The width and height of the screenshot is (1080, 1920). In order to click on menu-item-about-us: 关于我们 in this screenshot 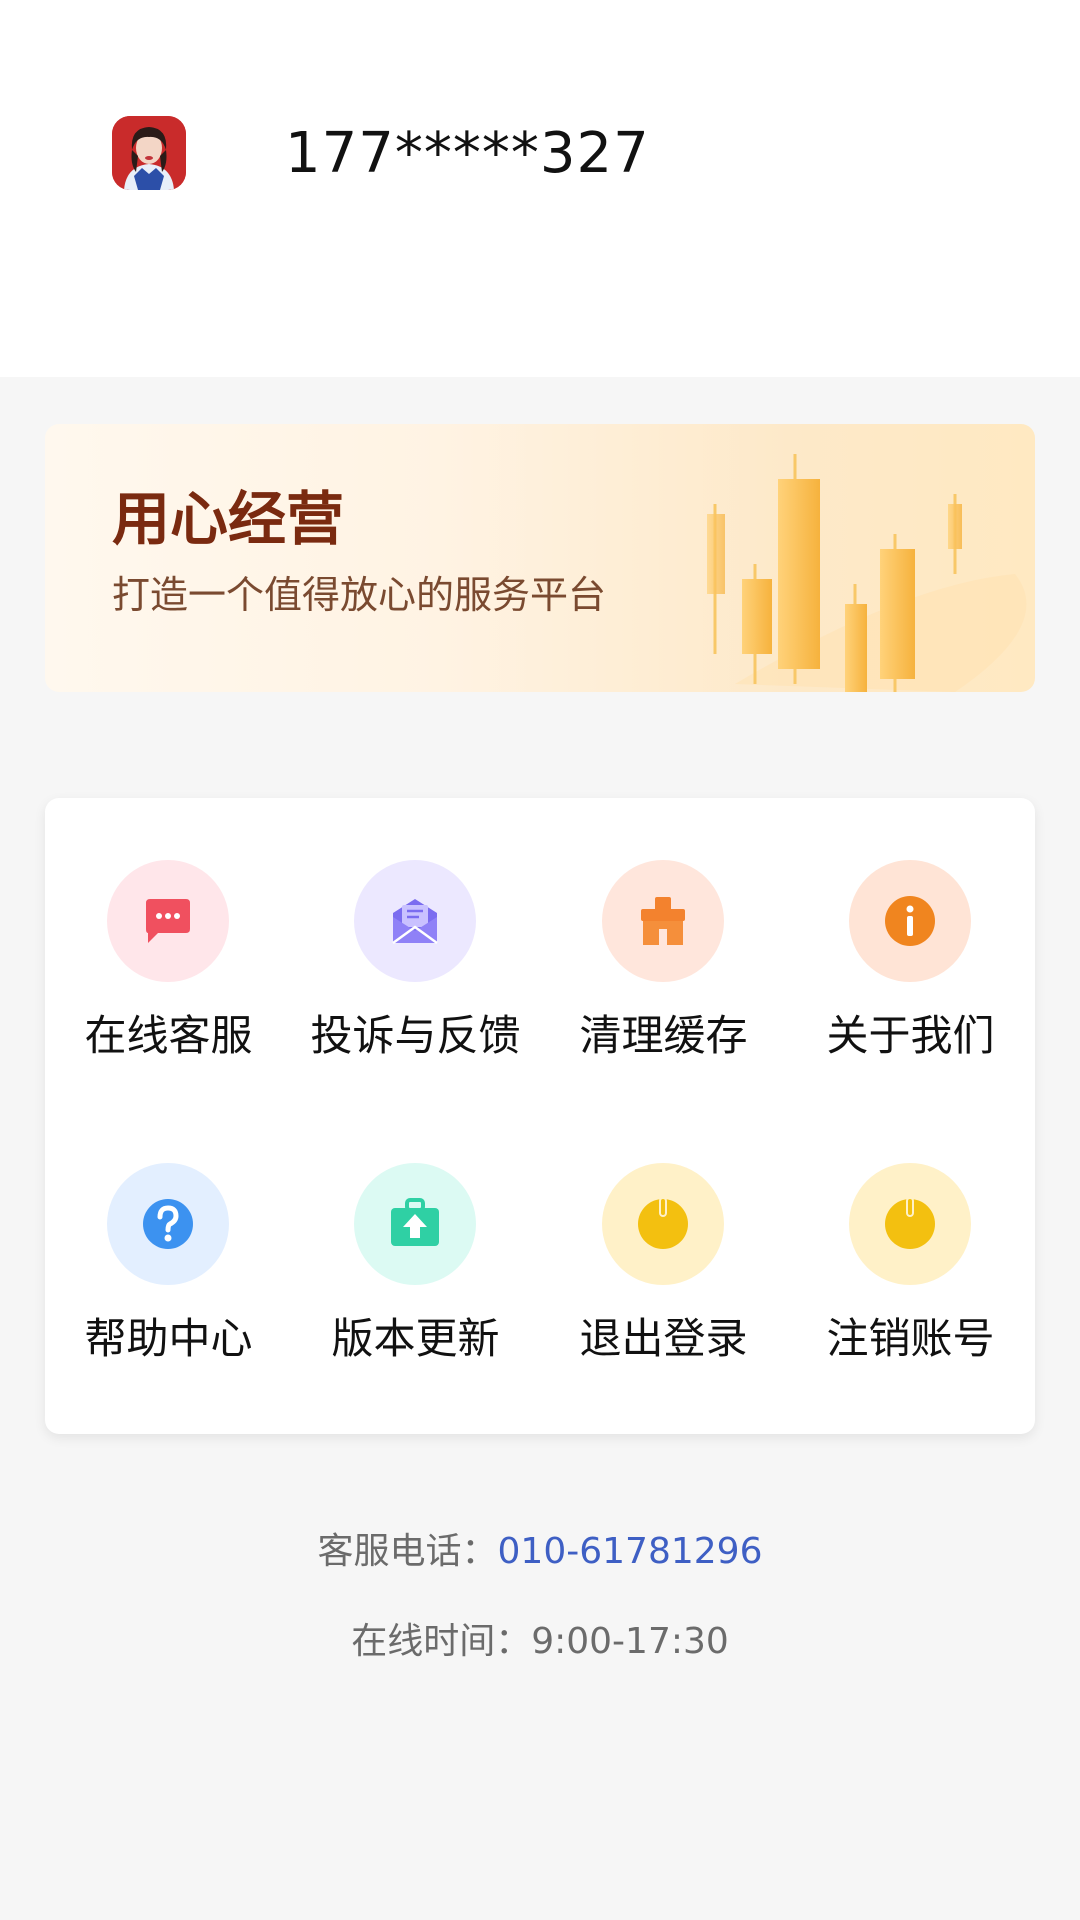, I will do `click(910, 929)`.